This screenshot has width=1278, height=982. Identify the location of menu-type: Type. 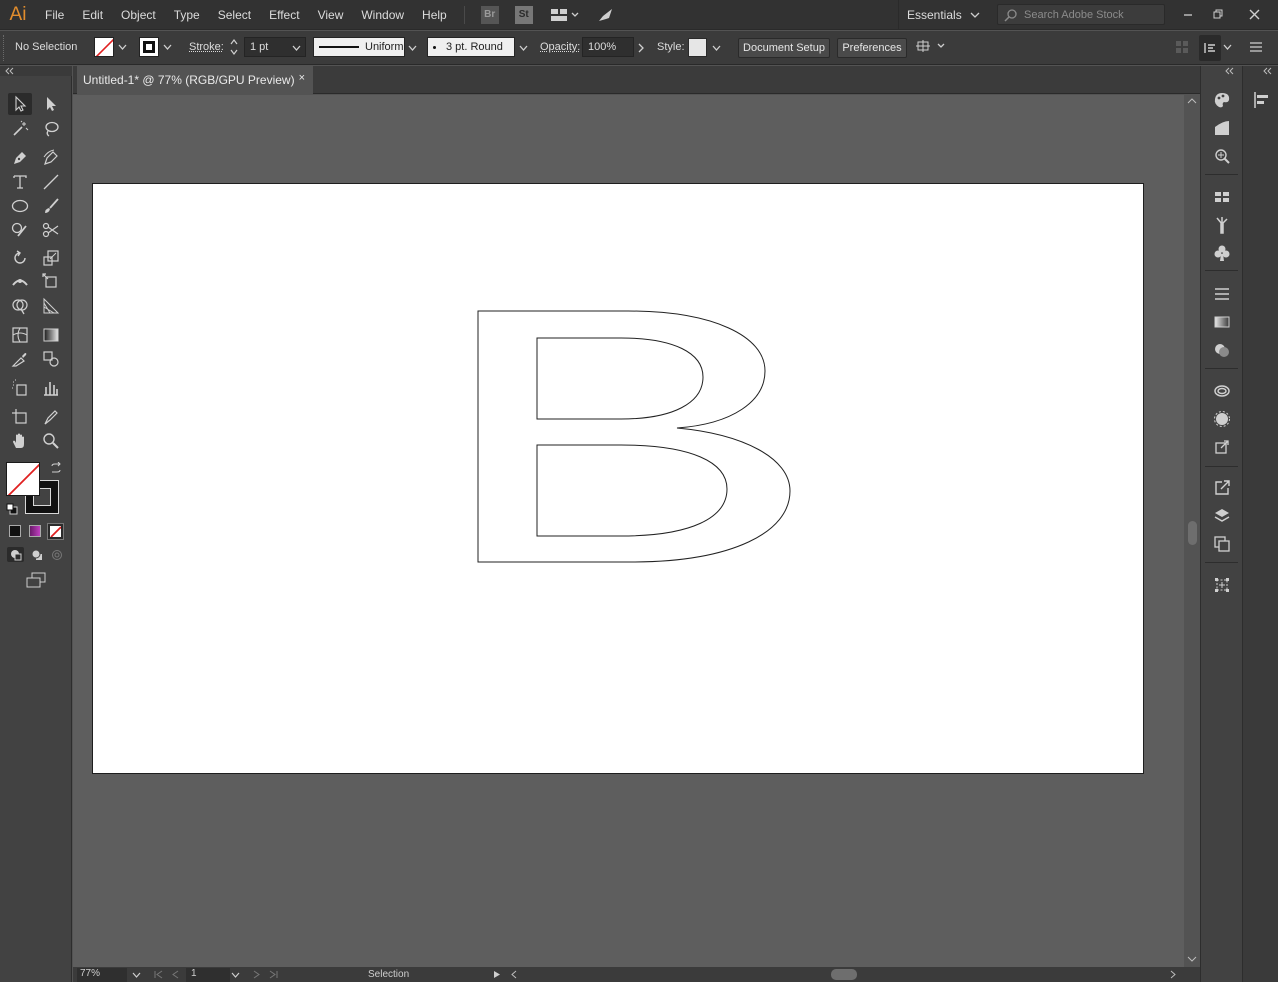
(187, 15).